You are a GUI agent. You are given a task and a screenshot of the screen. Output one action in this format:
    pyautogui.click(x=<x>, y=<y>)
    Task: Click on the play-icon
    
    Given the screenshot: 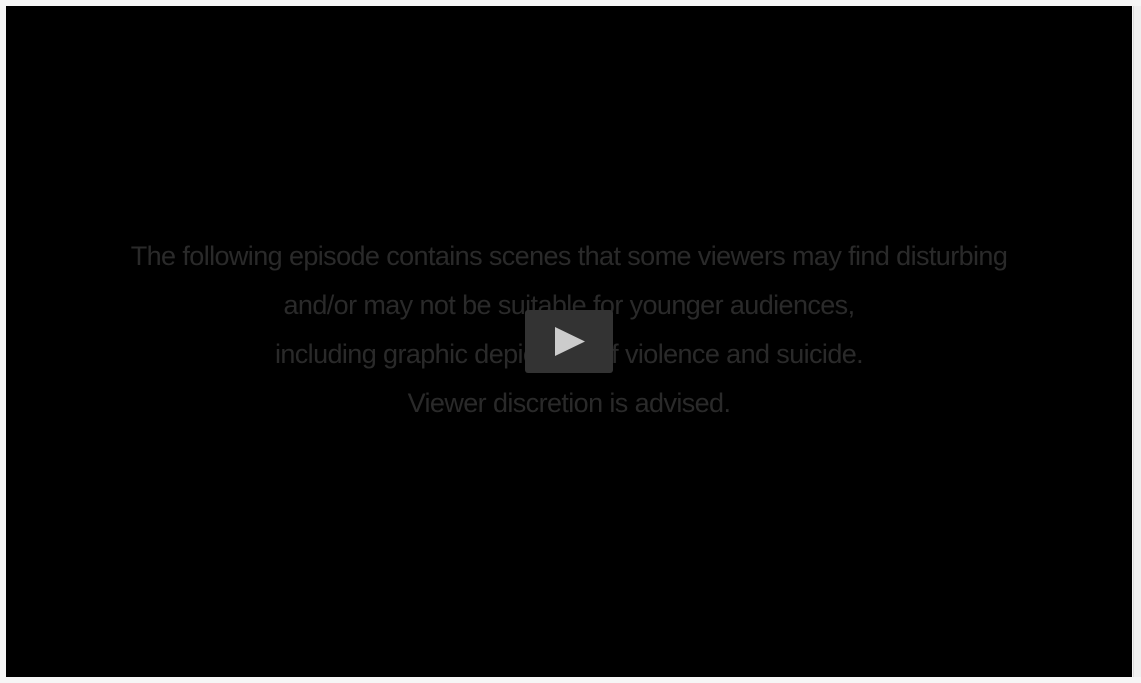 What is the action you would take?
    pyautogui.click(x=570, y=341)
    